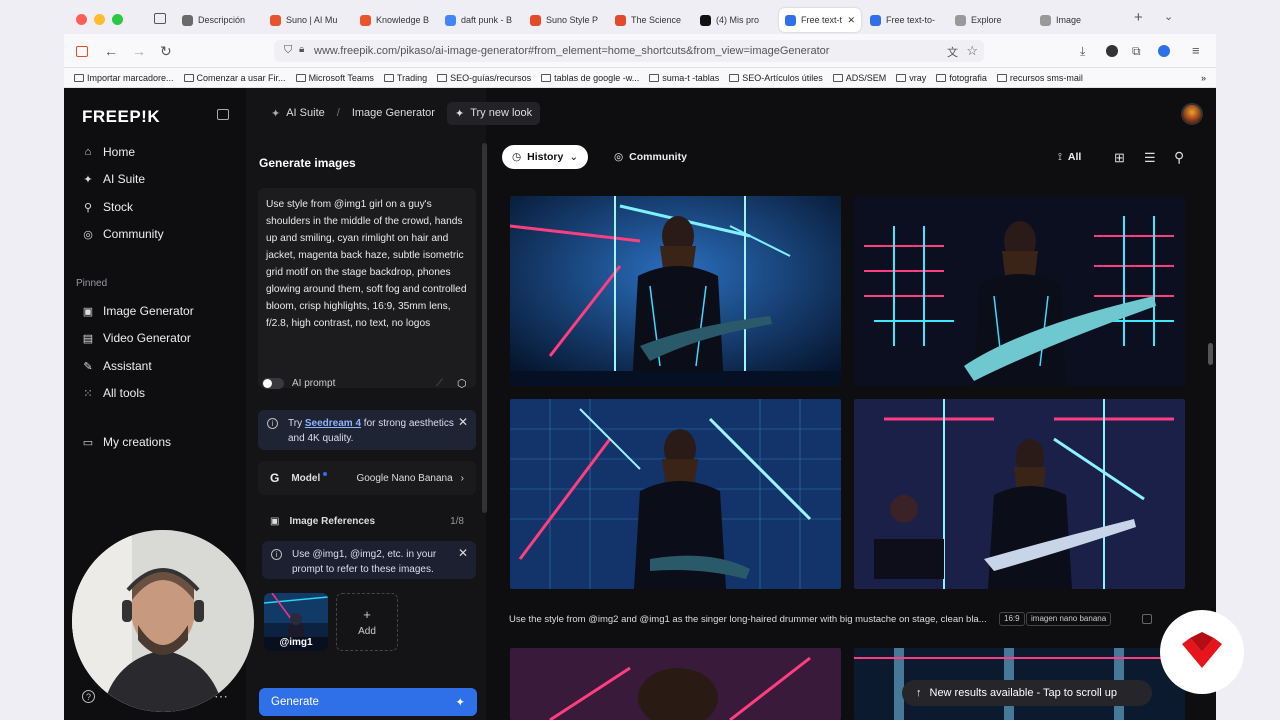 Image resolution: width=1280 pixels, height=720 pixels. Describe the element at coordinates (81, 19) in the screenshot. I see `close-window-button` at that location.